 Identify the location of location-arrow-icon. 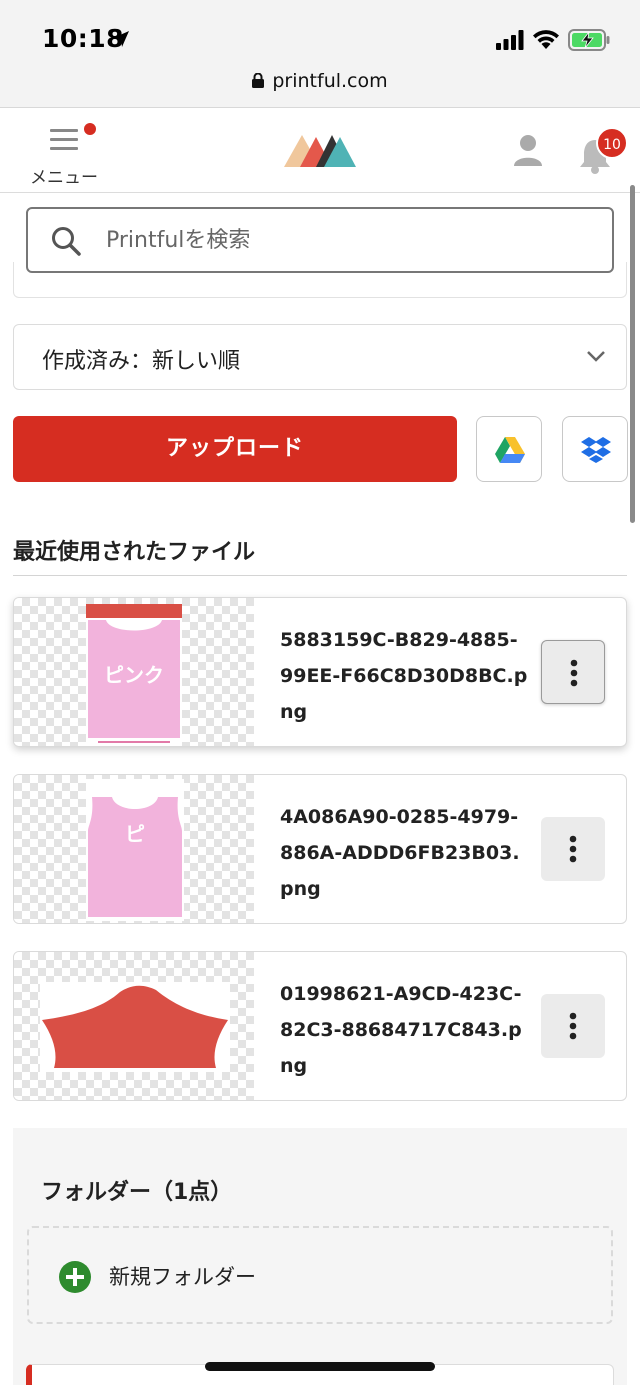
(121, 39).